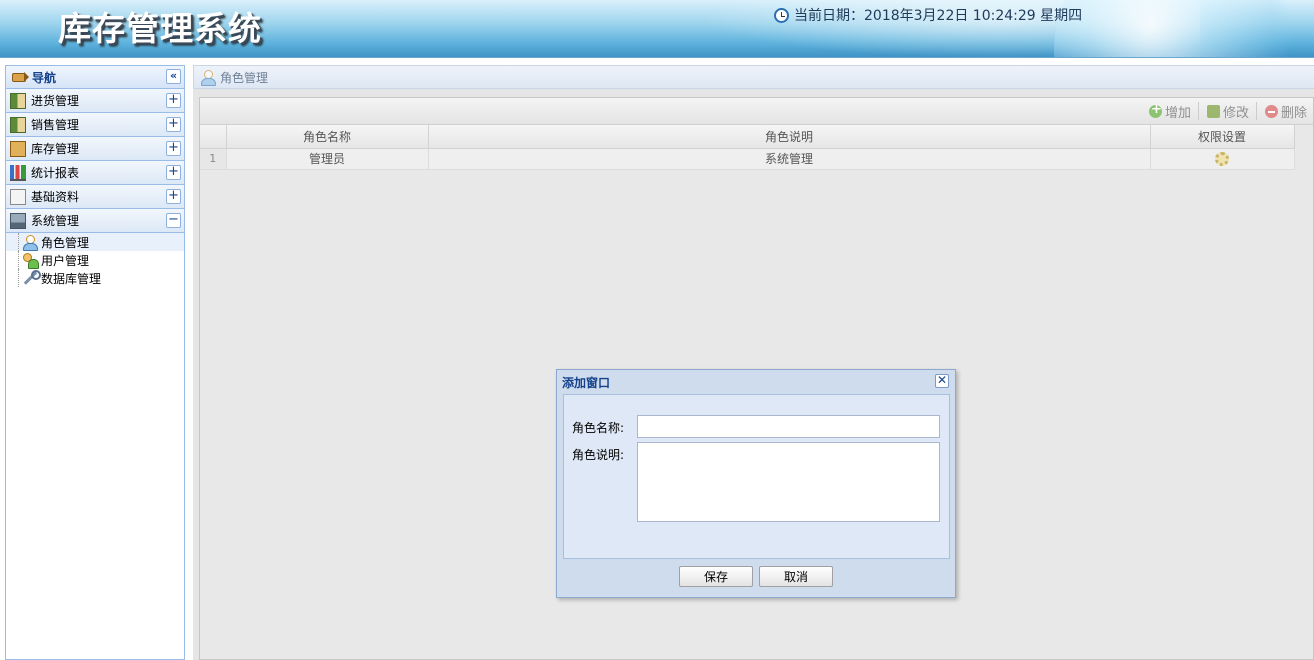 This screenshot has height=660, width=1314. What do you see at coordinates (657, 29) in the screenshot?
I see `app-header: 库存管理系统 当前日期：2018年3月22日 10:24:29 星期四` at bounding box center [657, 29].